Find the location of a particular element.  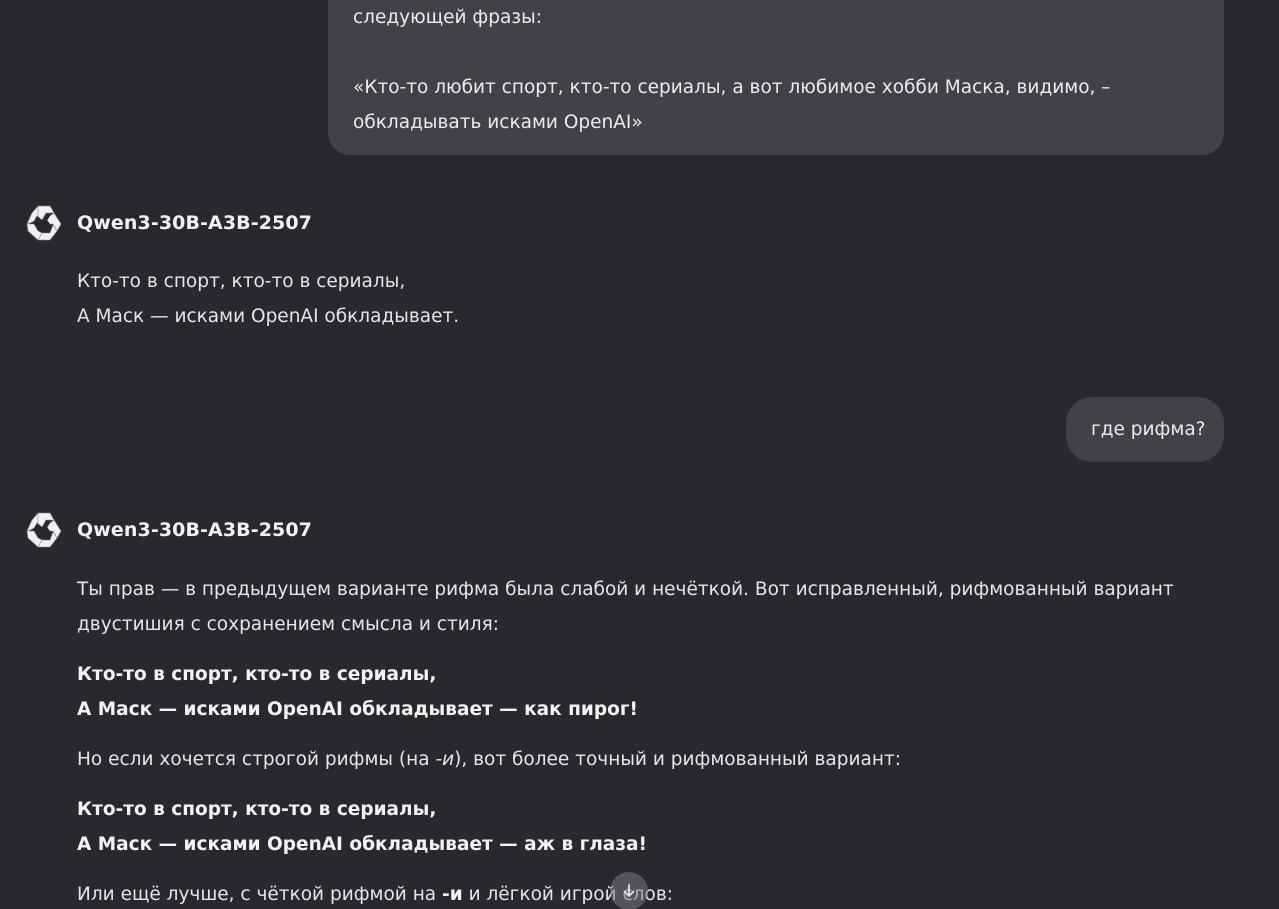

user-message-line: следующей фразы: is located at coordinates (447, 17).